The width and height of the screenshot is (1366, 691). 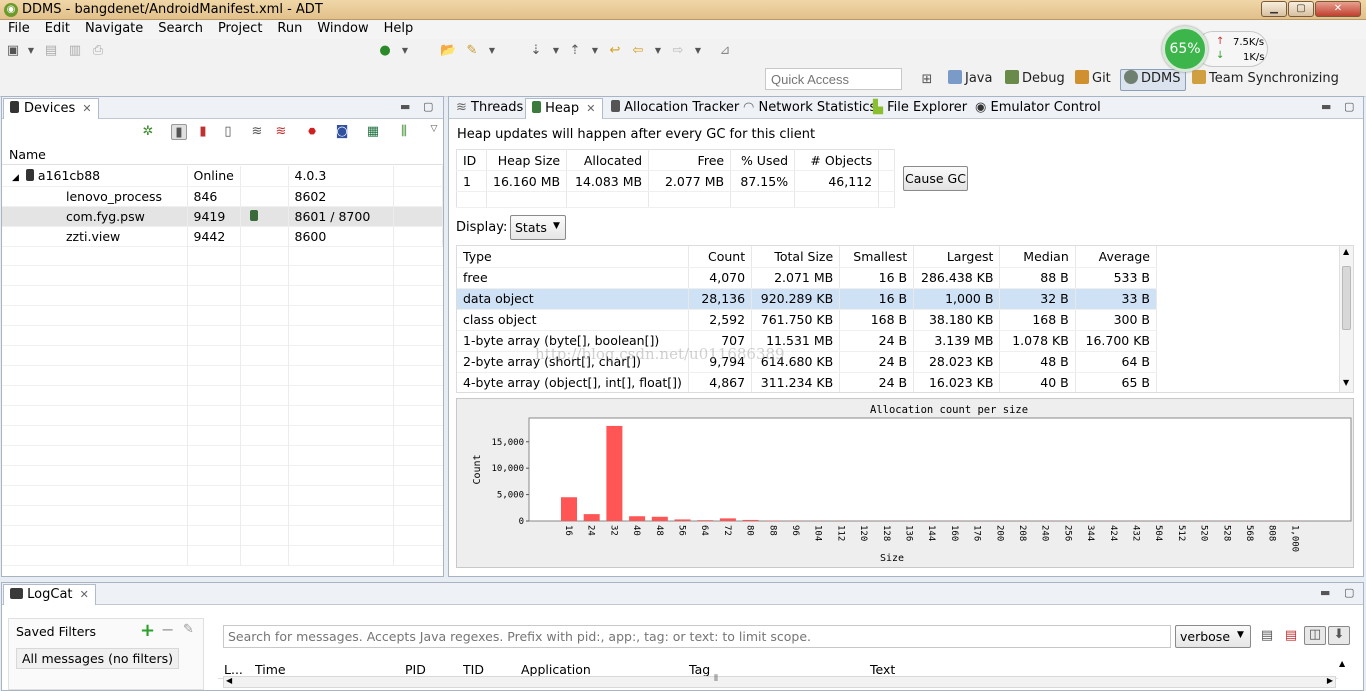 What do you see at coordinates (809, 108) in the screenshot?
I see `tab-network-statistics: ◠ Network Statistics` at bounding box center [809, 108].